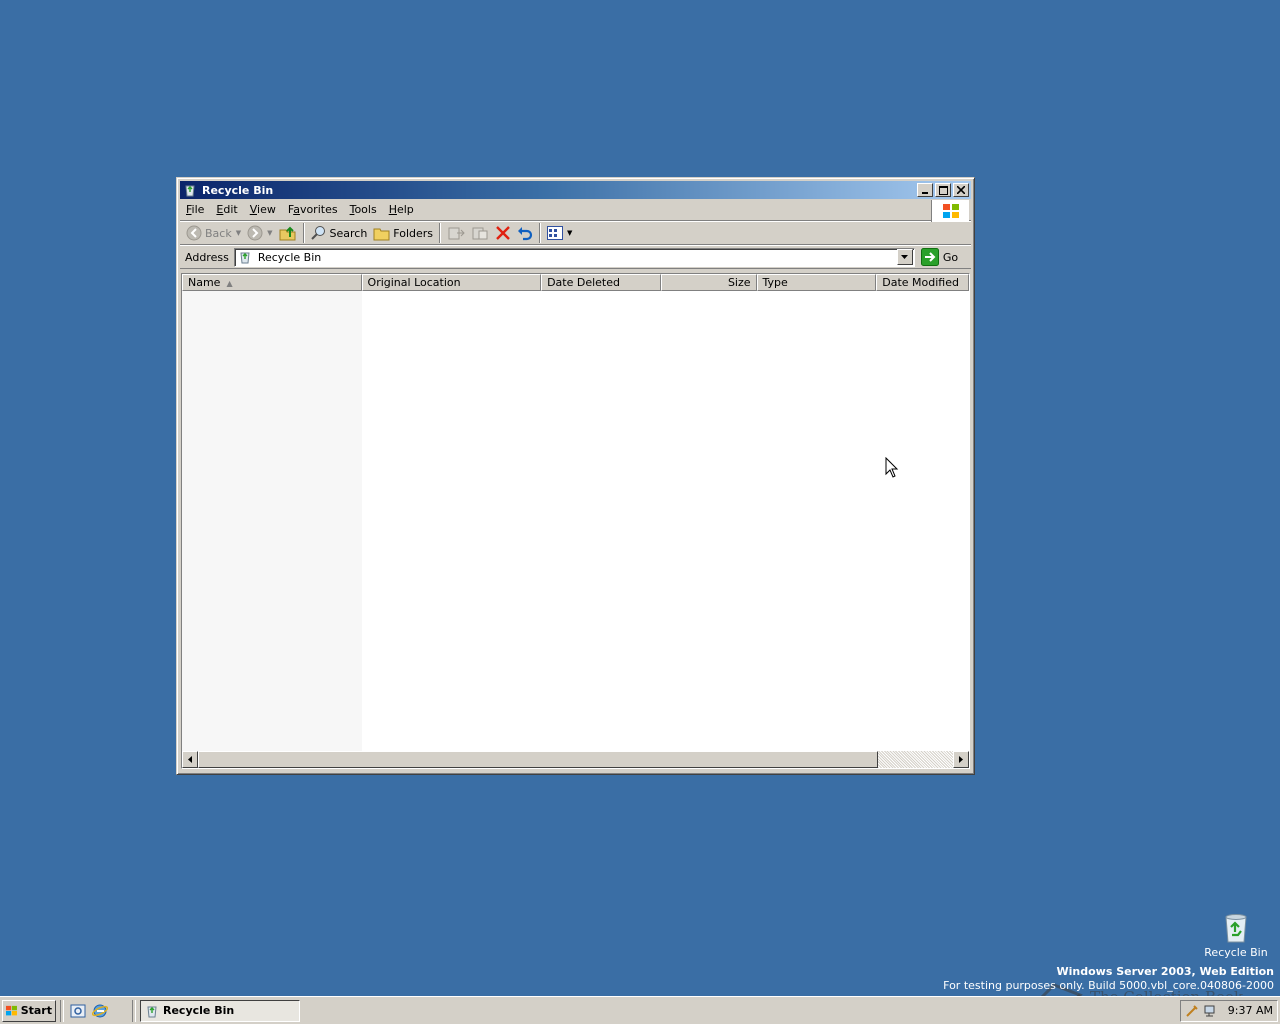 The height and width of the screenshot is (1024, 1280). I want to click on horizontal-scrollbar, so click(575, 759).